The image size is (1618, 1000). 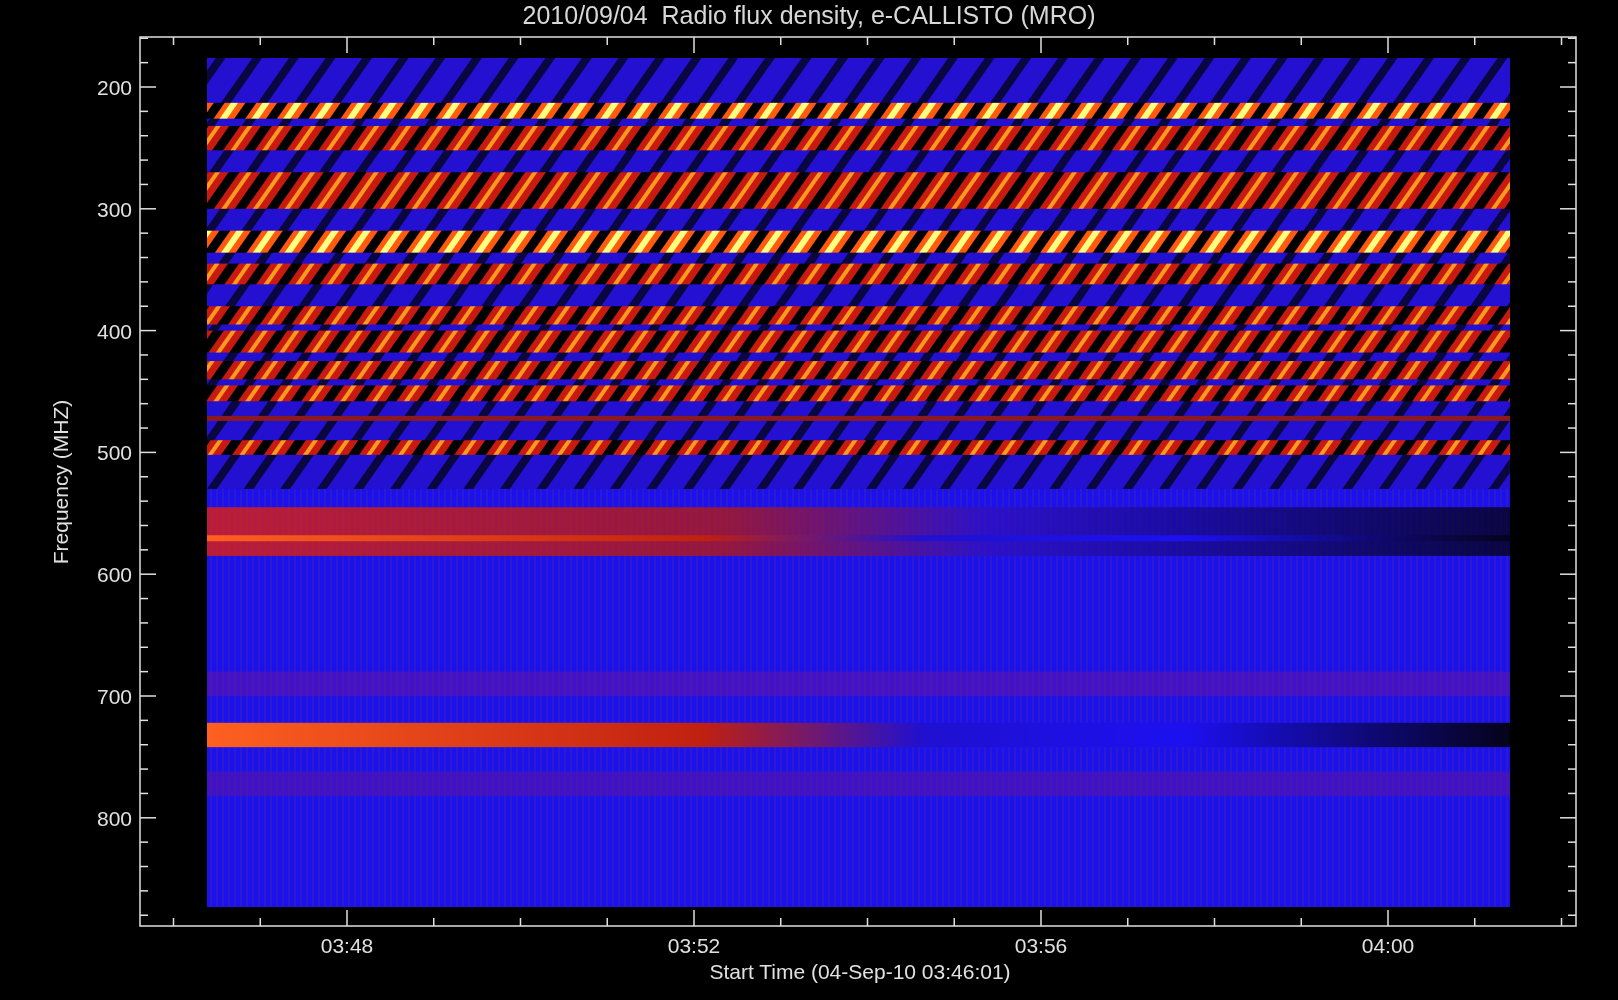 What do you see at coordinates (60, 482) in the screenshot?
I see `y-axis-label: Frequency (MHZ)` at bounding box center [60, 482].